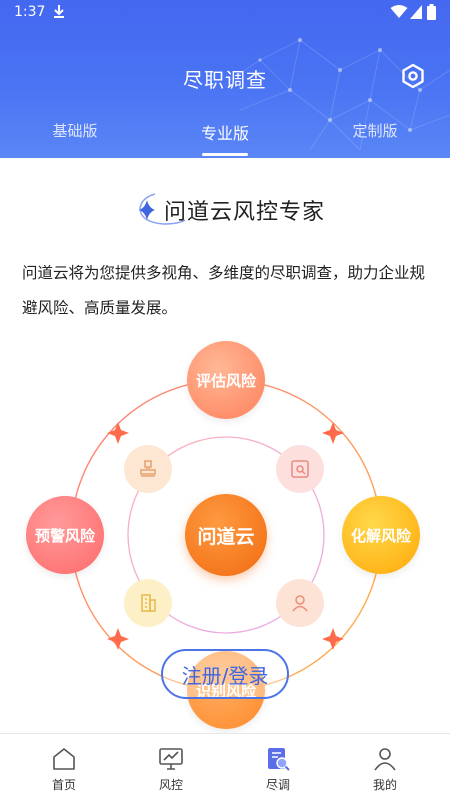 This screenshot has height=800, width=450. Describe the element at coordinates (148, 469) in the screenshot. I see `stamp-icon` at that location.